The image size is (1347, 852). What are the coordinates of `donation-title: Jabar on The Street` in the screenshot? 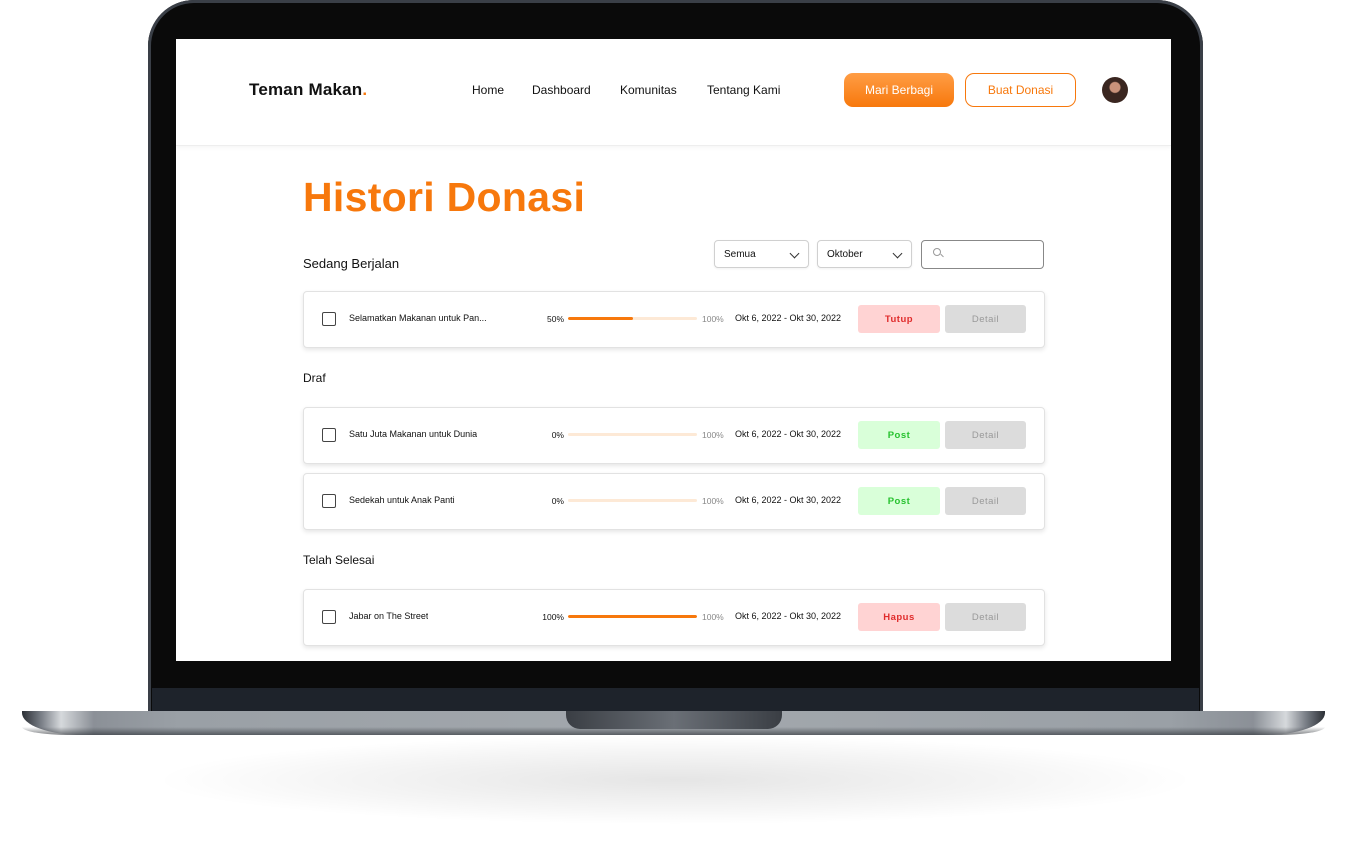 It's located at (389, 616).